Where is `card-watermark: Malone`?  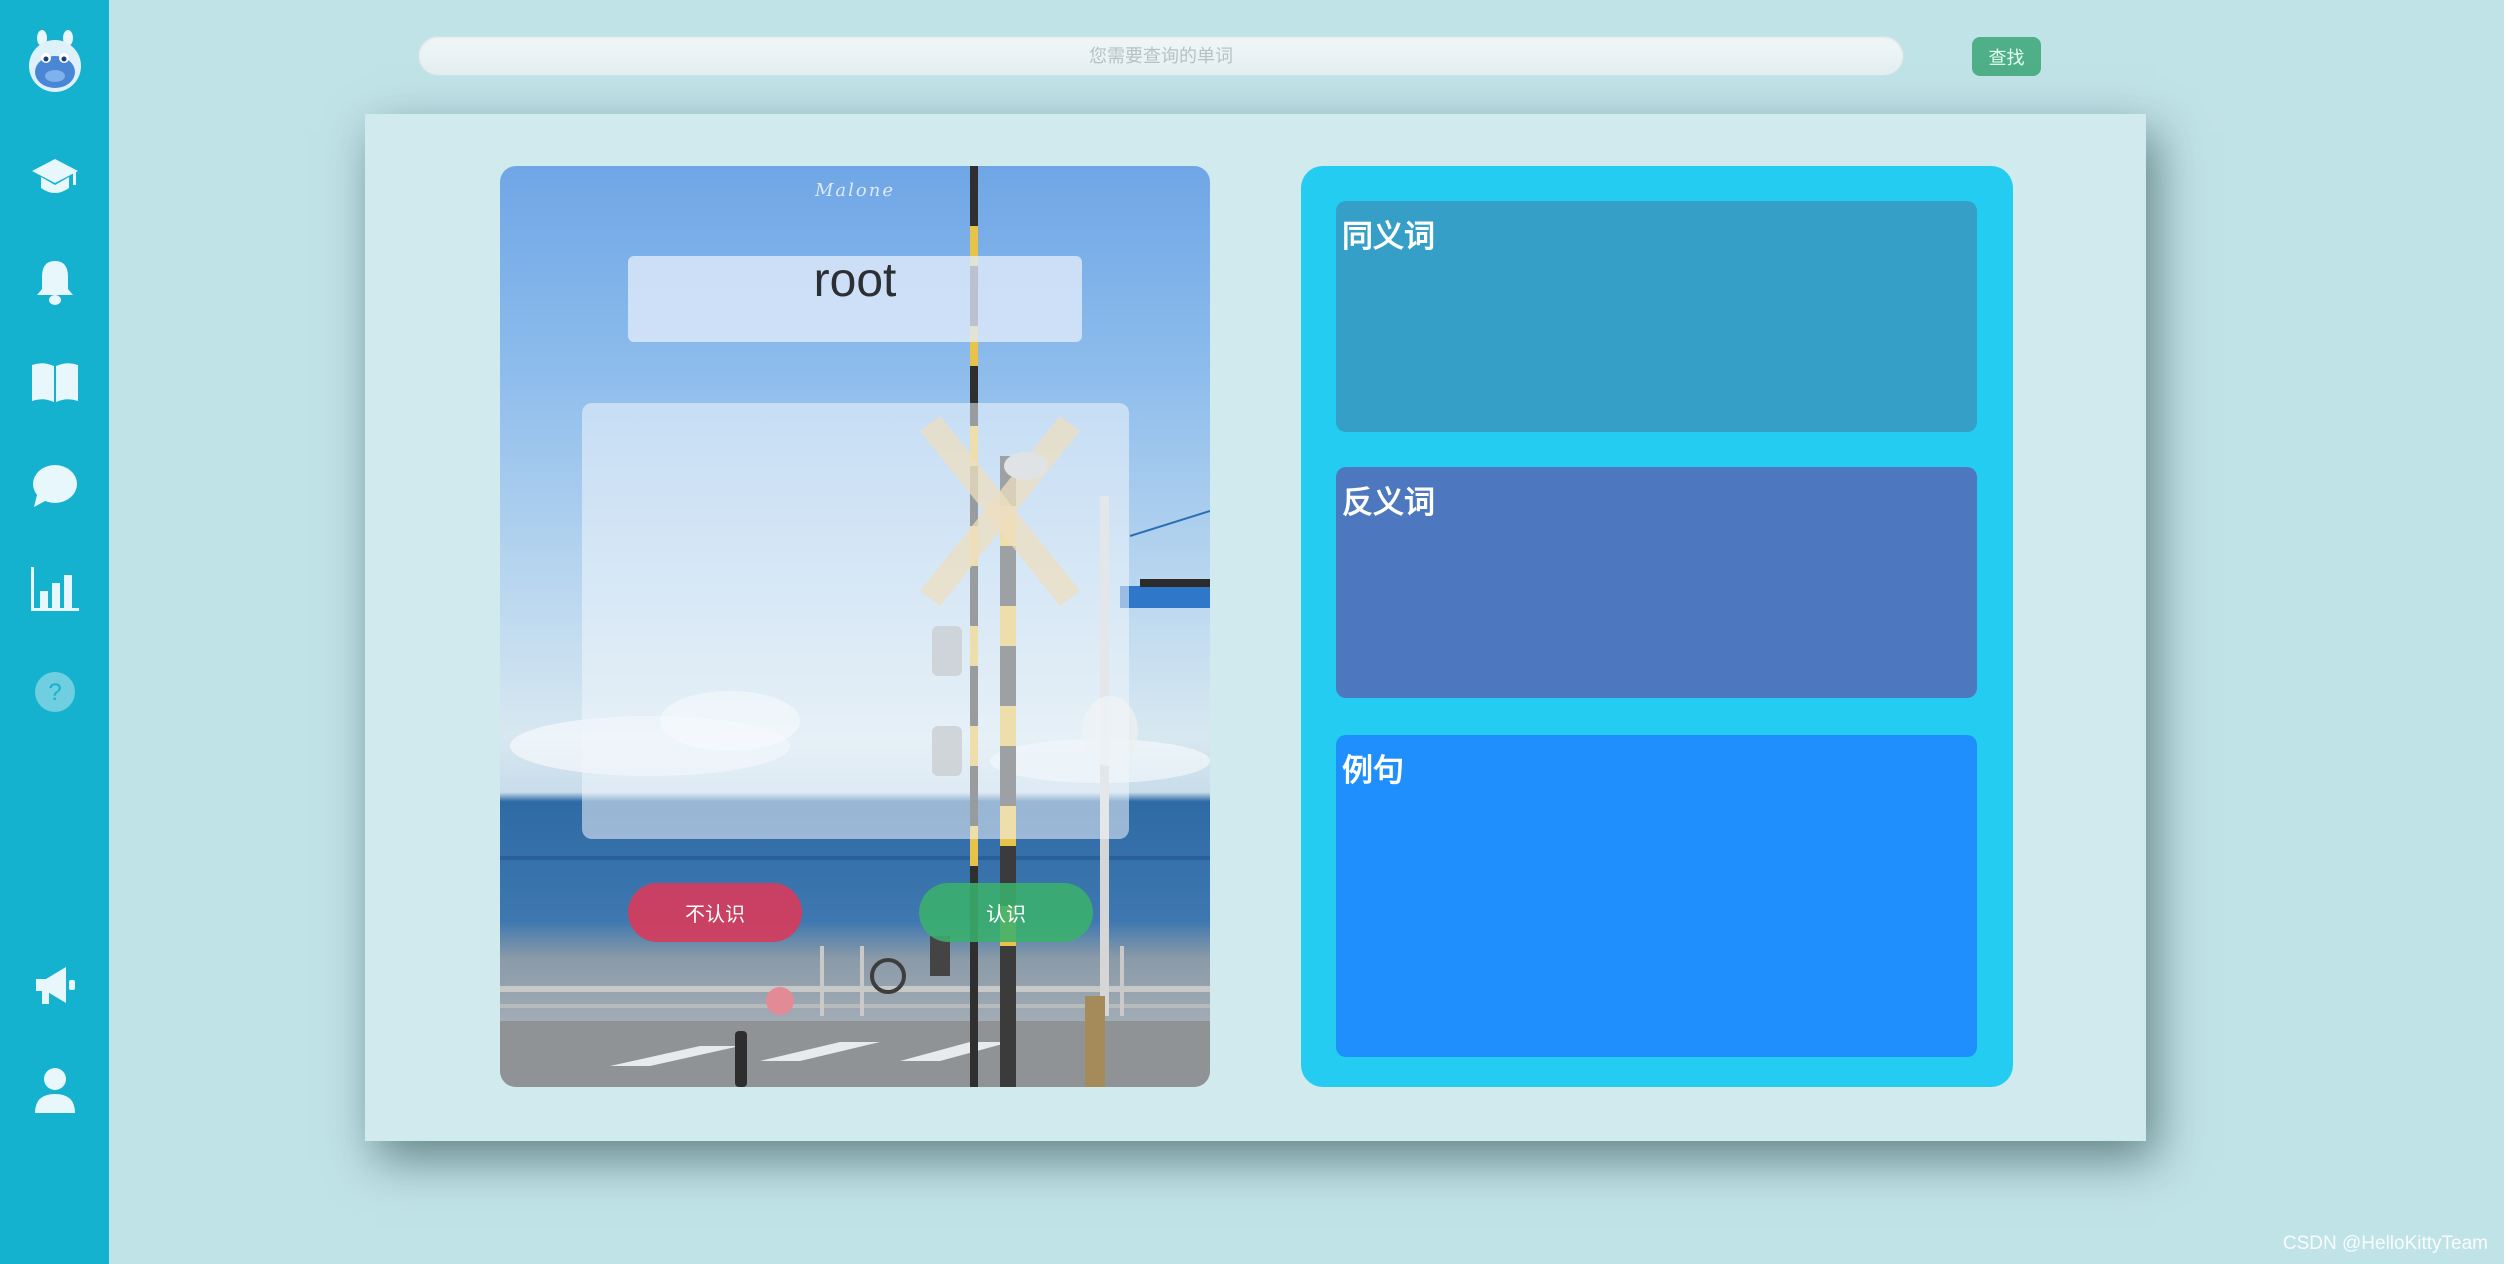
card-watermark: Malone is located at coordinates (854, 190).